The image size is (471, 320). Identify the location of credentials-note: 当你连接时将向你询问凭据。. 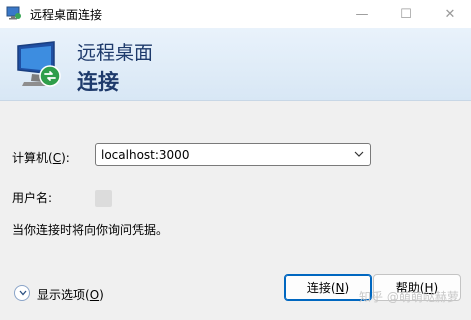
(90, 230).